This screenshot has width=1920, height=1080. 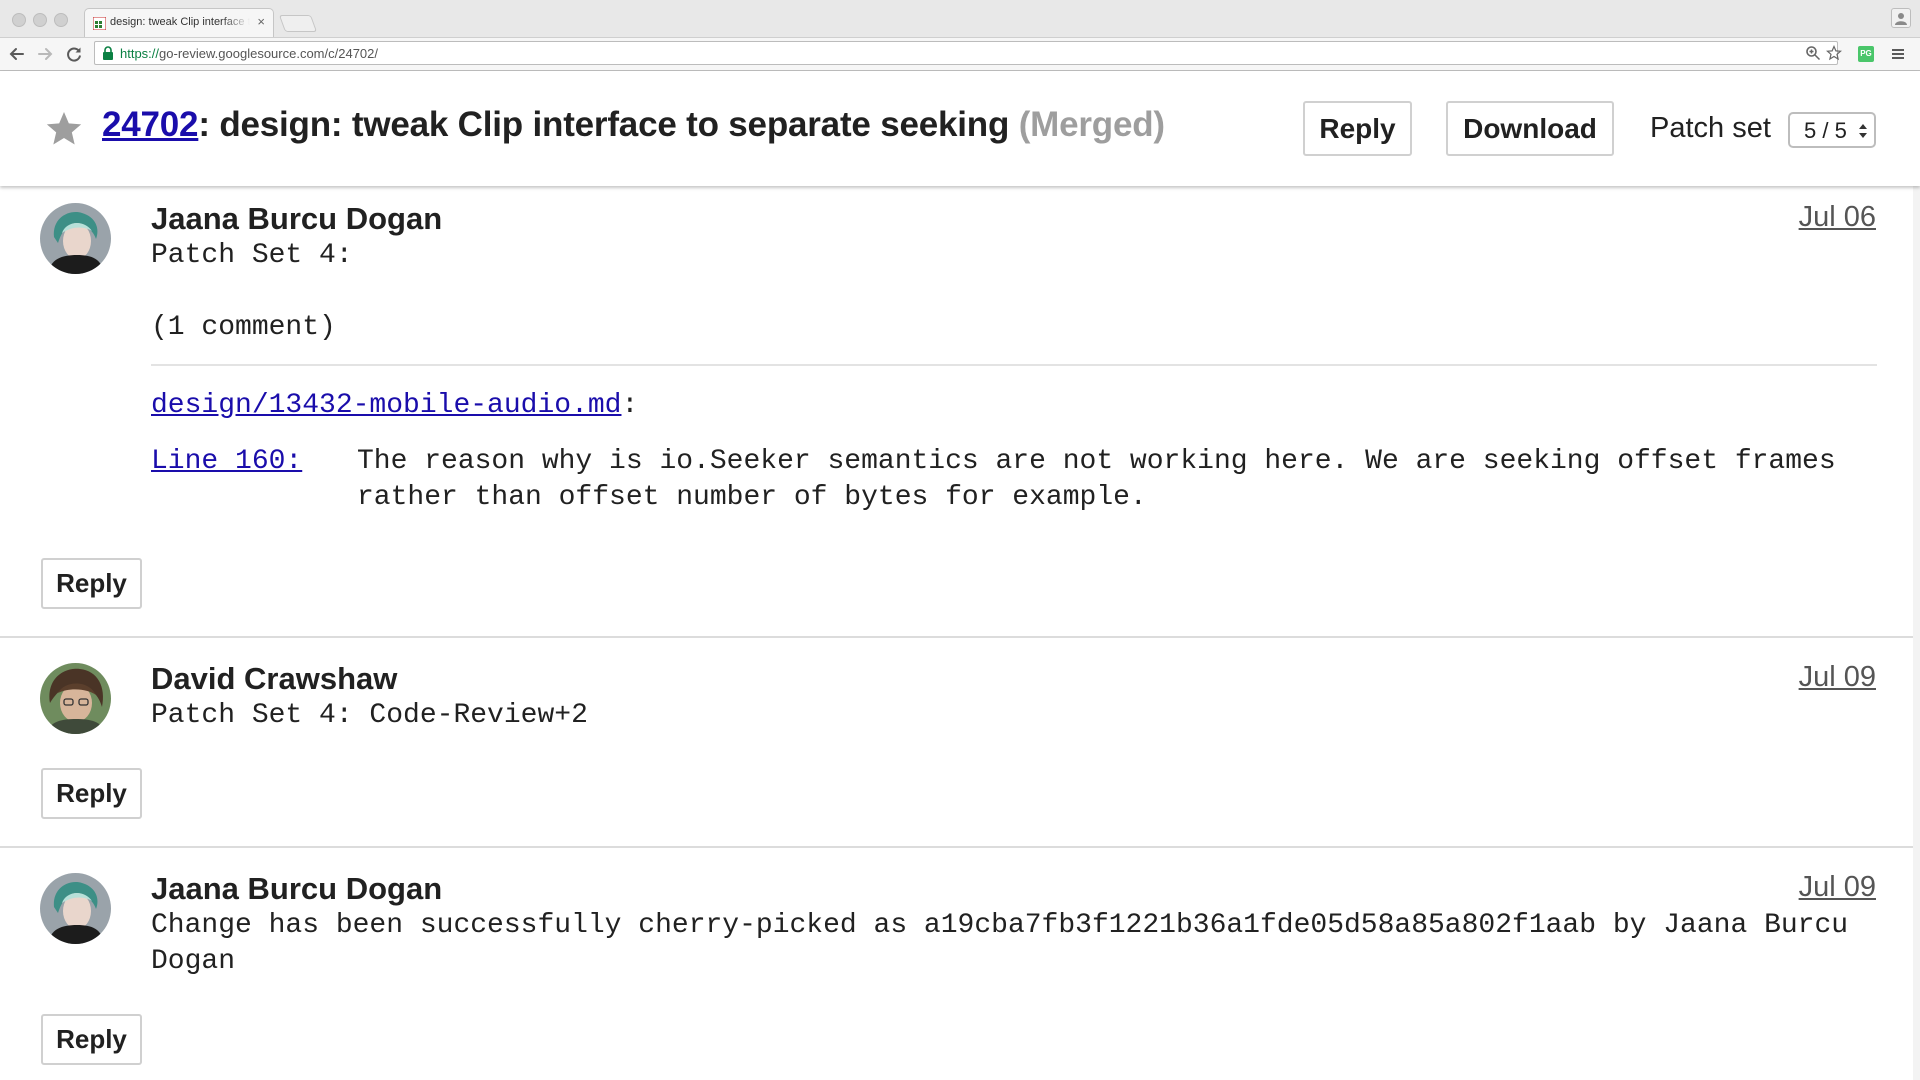 I want to click on change-number-link: 24702, so click(x=150, y=124).